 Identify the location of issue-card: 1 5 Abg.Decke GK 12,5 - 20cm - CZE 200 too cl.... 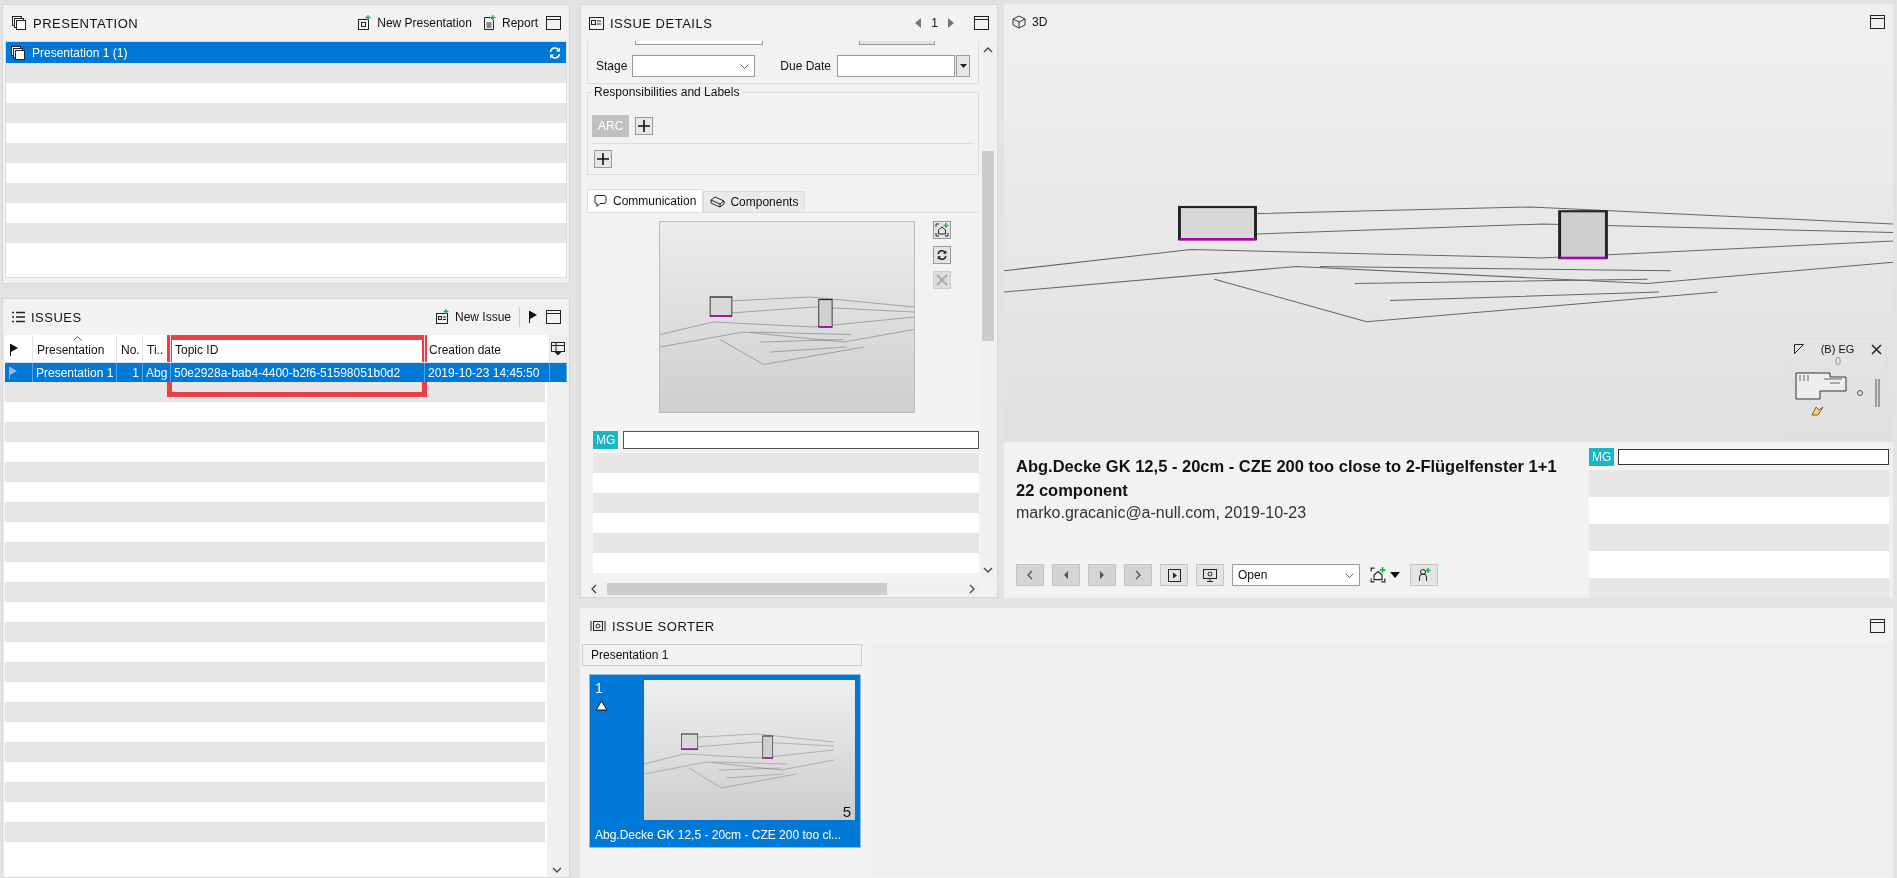
(725, 761).